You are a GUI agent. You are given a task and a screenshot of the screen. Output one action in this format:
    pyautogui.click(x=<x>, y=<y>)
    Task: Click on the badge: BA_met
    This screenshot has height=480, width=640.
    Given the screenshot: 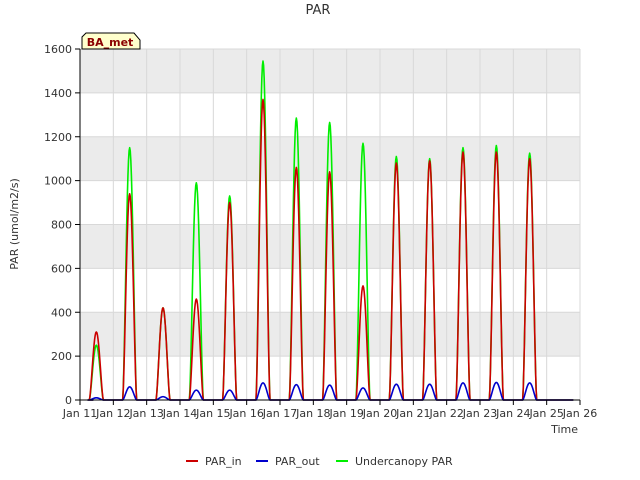 What is the action you would take?
    pyautogui.click(x=111, y=41)
    